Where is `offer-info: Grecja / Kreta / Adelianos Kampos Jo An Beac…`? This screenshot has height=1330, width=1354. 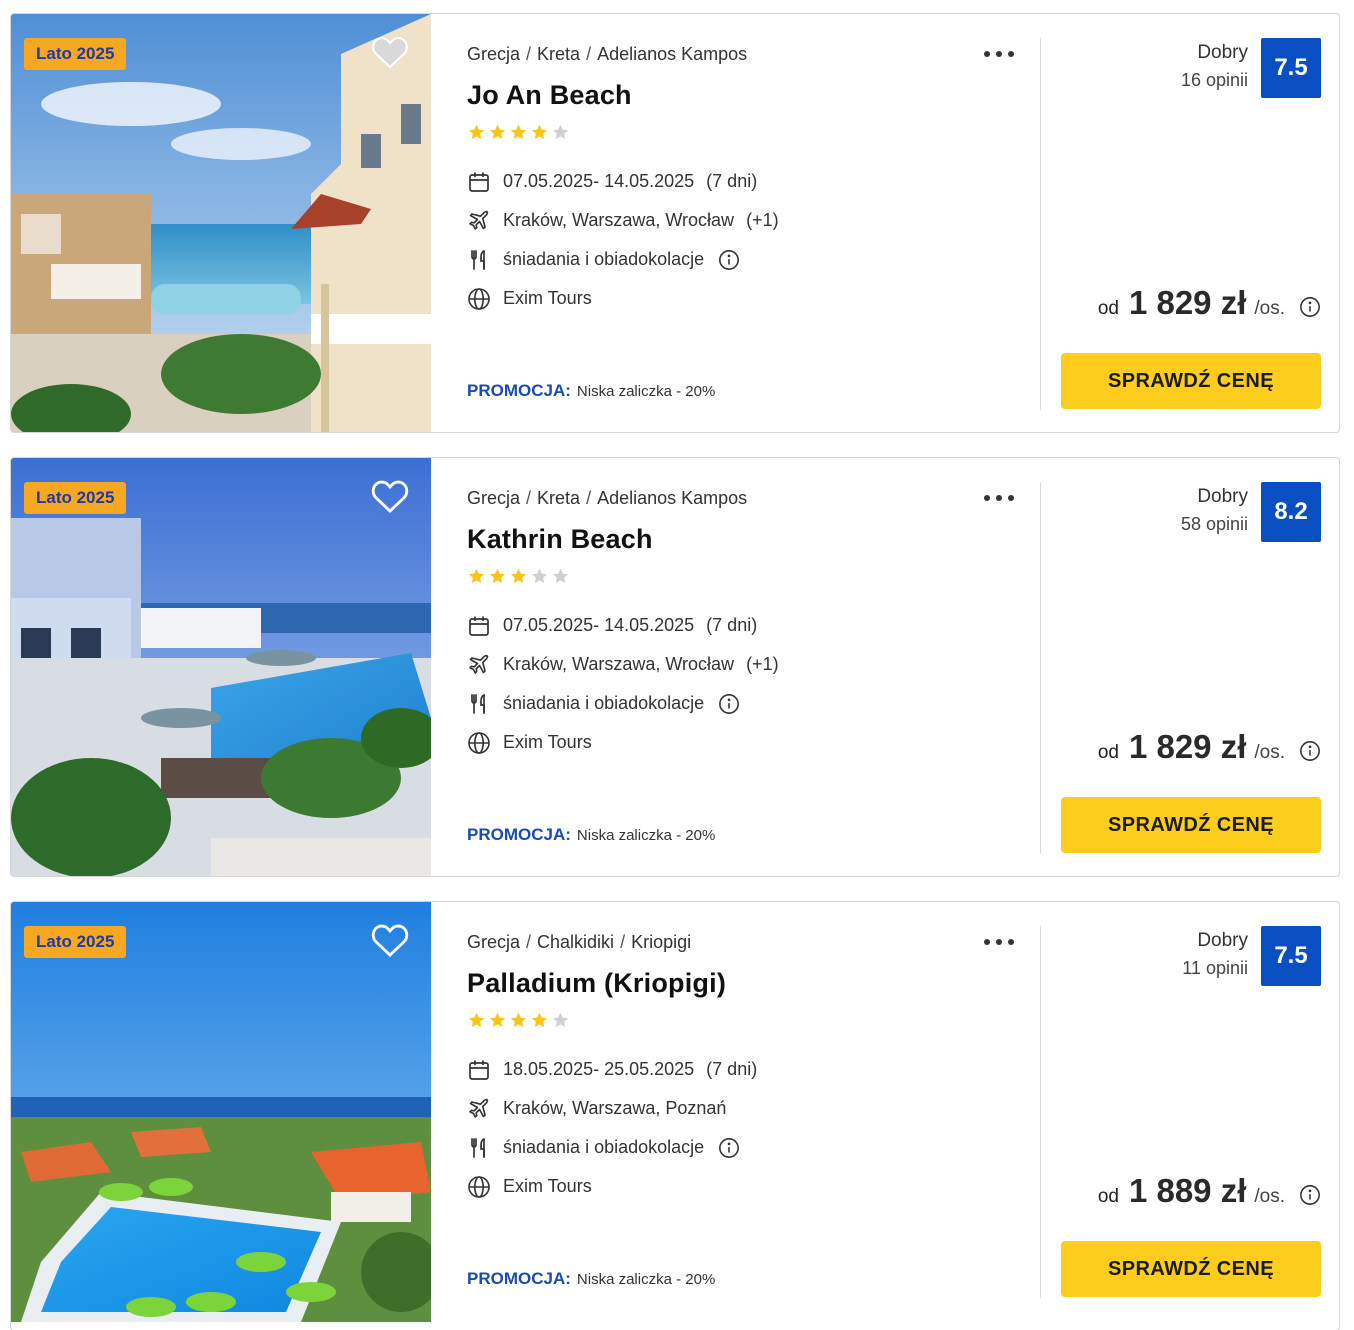 offer-info: Grecja / Kreta / Adelianos Kampos Jo An Beac… is located at coordinates (752, 223).